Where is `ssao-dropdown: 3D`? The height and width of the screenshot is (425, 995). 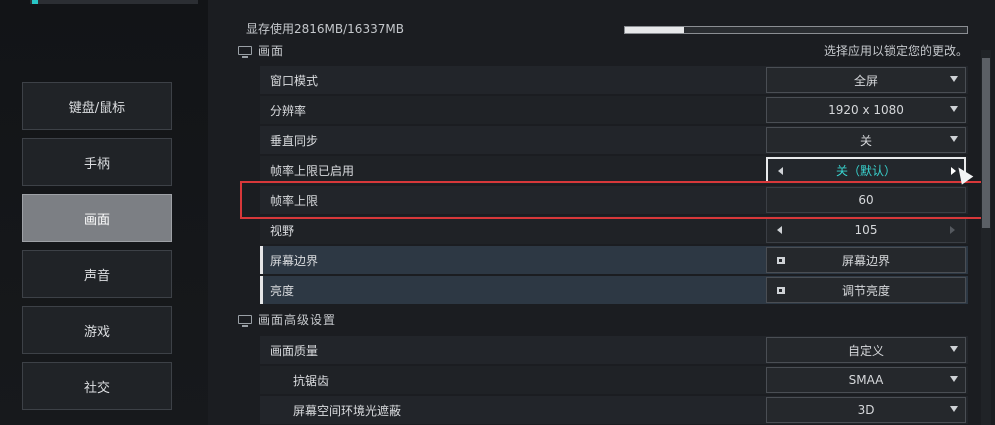
ssao-dropdown: 3D is located at coordinates (866, 410).